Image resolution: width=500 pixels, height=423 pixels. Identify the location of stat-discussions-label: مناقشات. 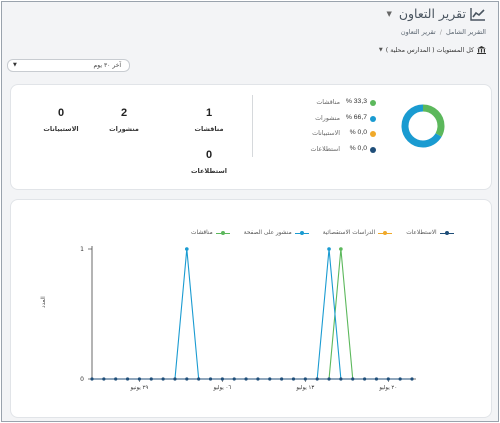
(209, 129).